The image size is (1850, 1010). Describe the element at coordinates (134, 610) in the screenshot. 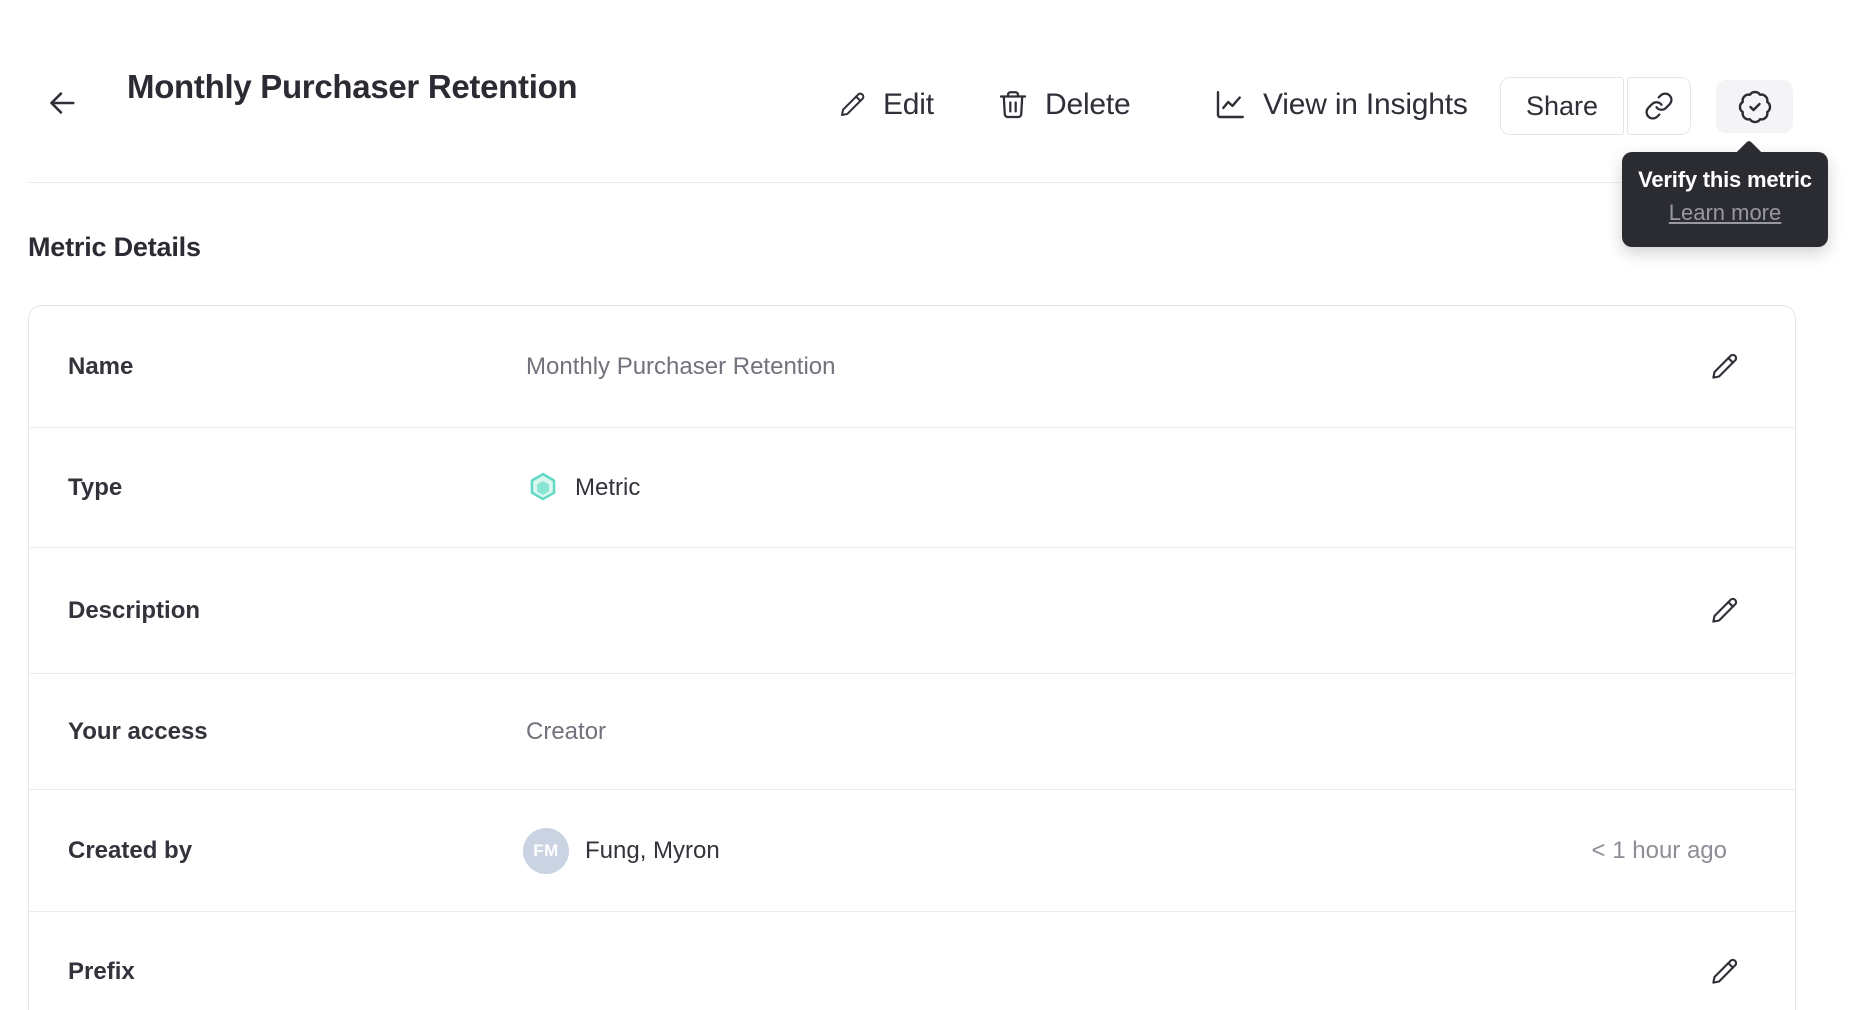

I see `row-label: Description` at that location.